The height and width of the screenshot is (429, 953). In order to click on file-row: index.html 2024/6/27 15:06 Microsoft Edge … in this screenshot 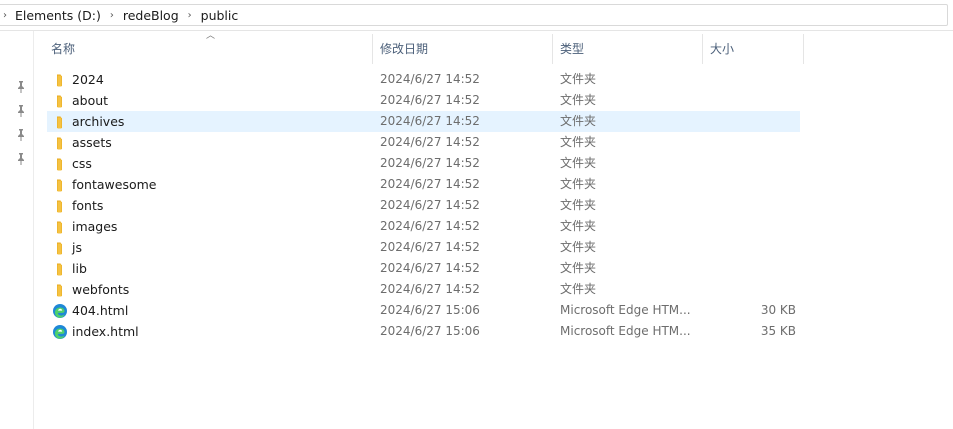, I will do `click(423, 331)`.